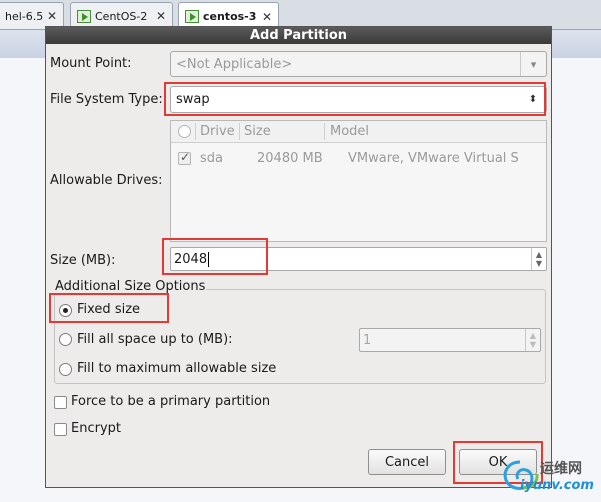 The height and width of the screenshot is (502, 601). What do you see at coordinates (358, 64) in the screenshot?
I see `mount-point-combo: <Not Applicable> ▾` at bounding box center [358, 64].